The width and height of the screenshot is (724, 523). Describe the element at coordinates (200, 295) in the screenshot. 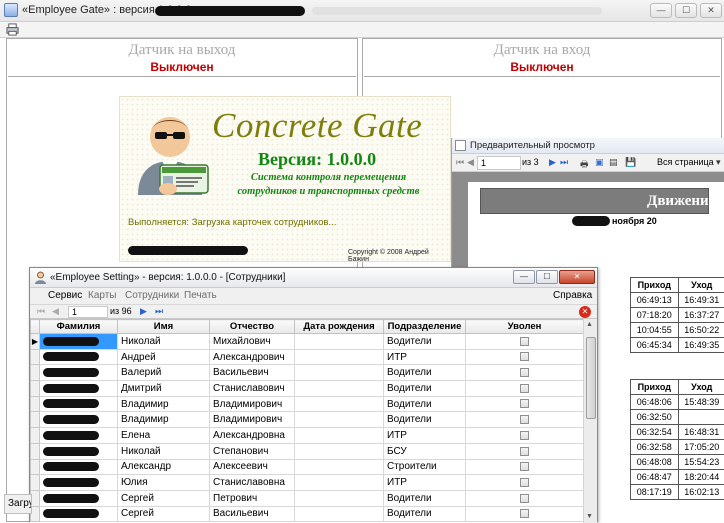

I see `menu-print: Печать` at that location.